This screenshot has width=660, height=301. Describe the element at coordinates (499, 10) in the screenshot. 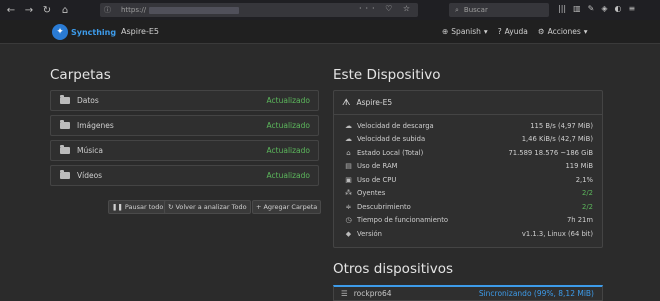

I see `search-input: ⌕ Buscar` at that location.